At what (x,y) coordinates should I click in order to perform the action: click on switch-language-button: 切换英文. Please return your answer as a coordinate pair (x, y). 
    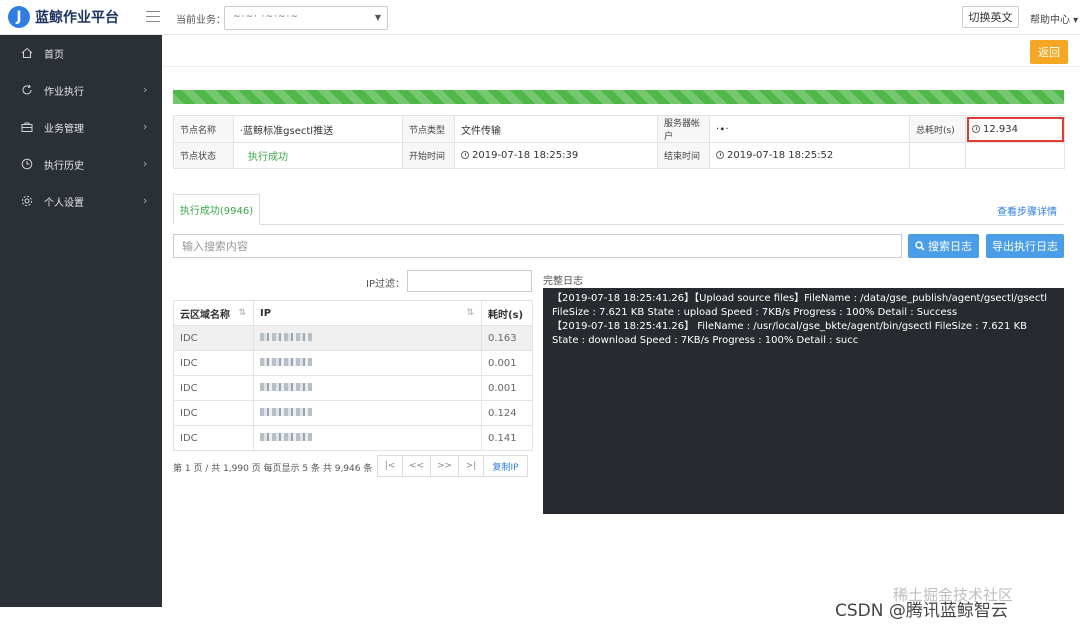
    Looking at the image, I should click on (990, 17).